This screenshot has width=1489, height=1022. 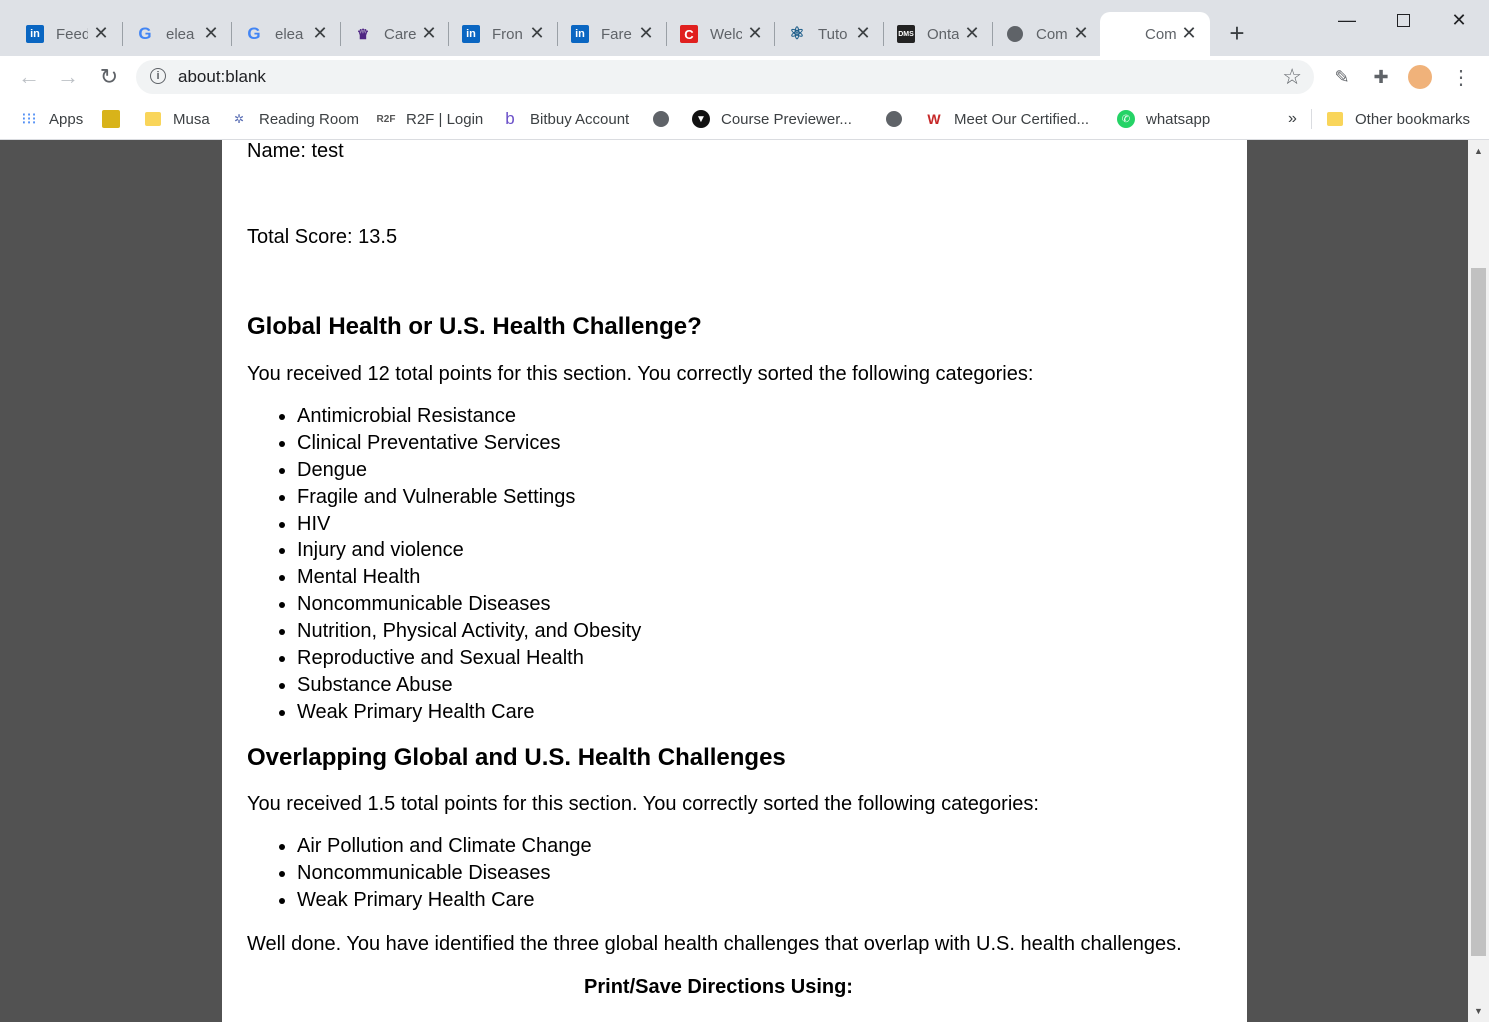 What do you see at coordinates (469, 658) in the screenshot?
I see `list-item: Reproductive and Sexual Health` at bounding box center [469, 658].